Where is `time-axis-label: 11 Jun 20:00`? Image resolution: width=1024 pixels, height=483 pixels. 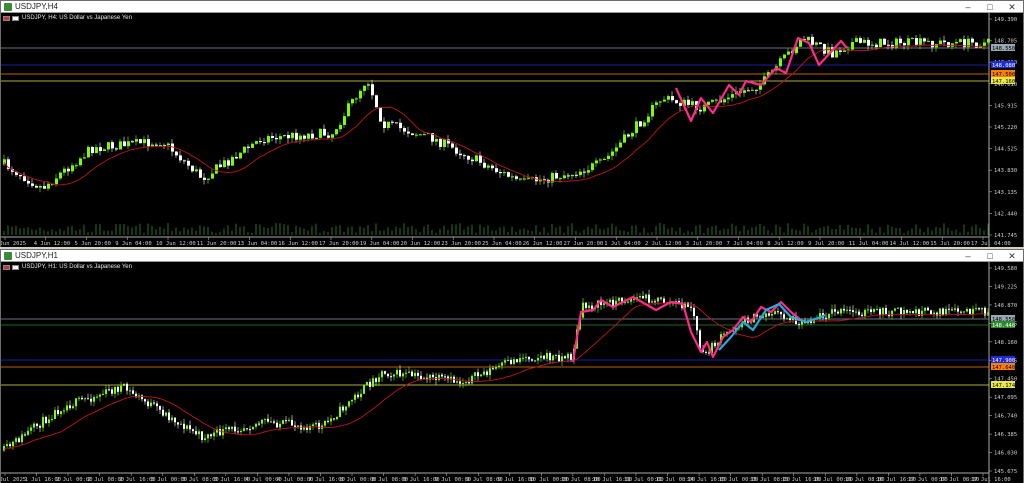 time-axis-label: 11 Jun 20:00 is located at coordinates (217, 244).